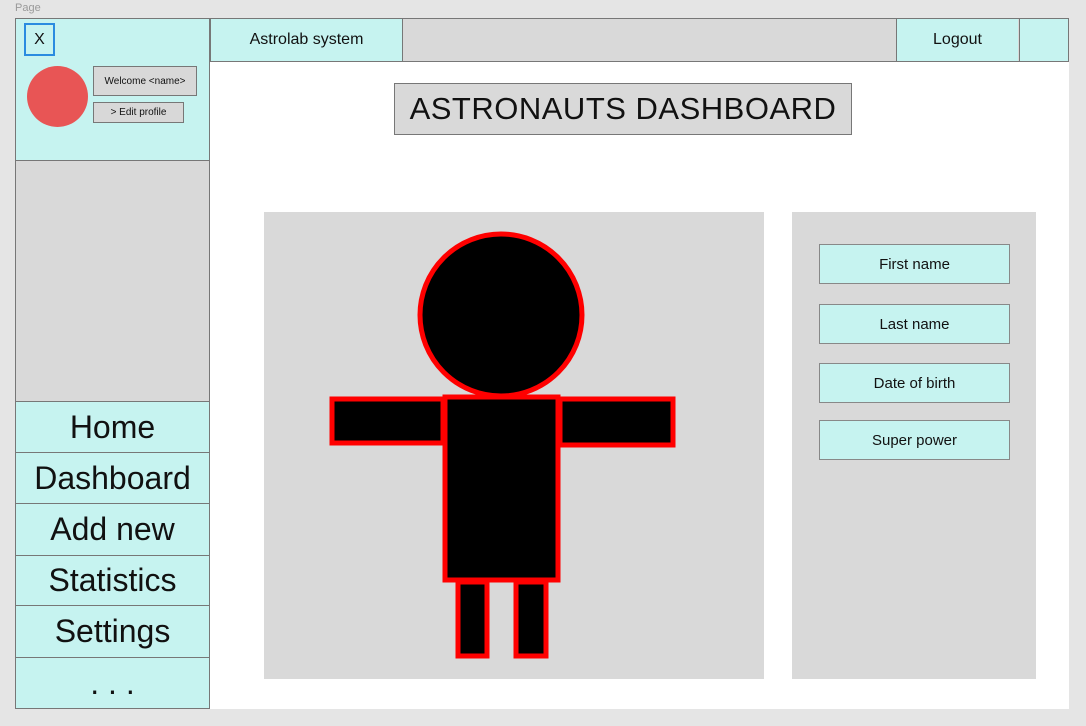  I want to click on avatar, so click(57, 96).